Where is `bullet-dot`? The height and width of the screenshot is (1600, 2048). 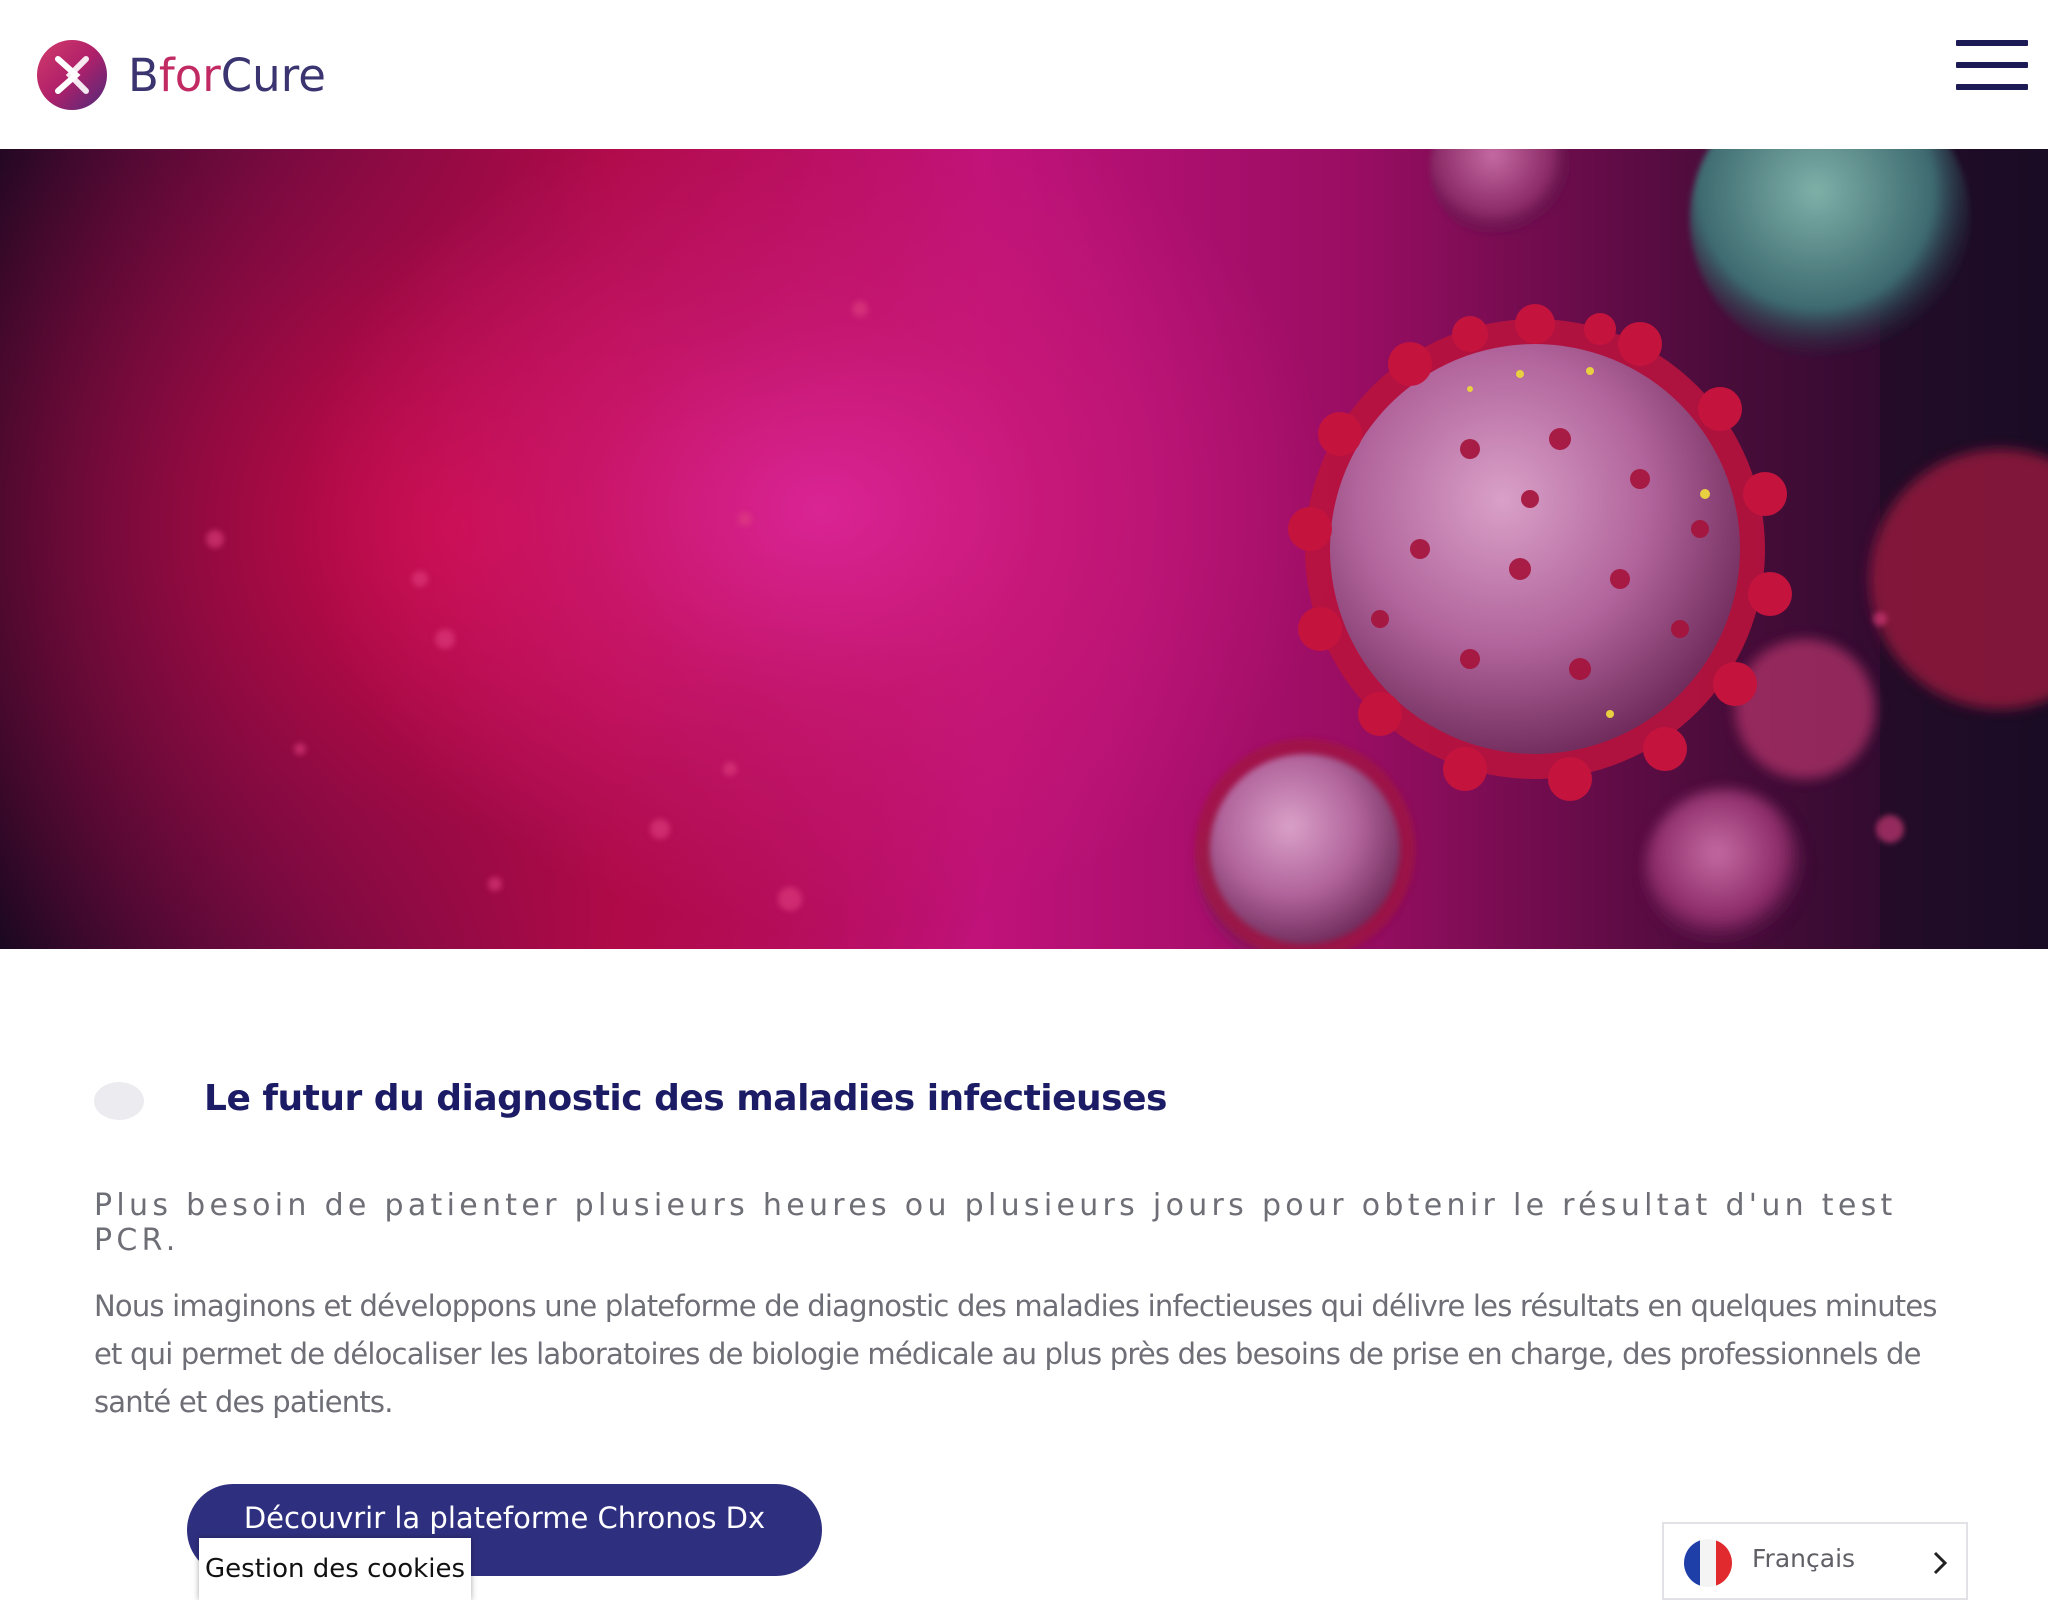
bullet-dot is located at coordinates (119, 1101).